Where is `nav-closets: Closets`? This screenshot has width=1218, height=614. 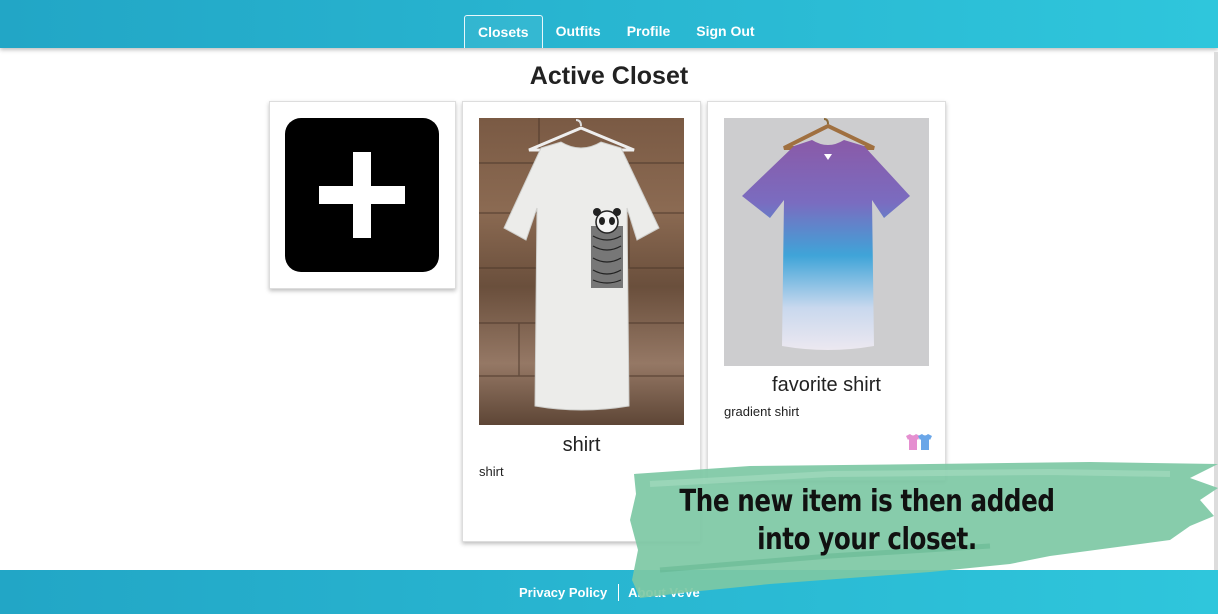 nav-closets: Closets is located at coordinates (503, 31).